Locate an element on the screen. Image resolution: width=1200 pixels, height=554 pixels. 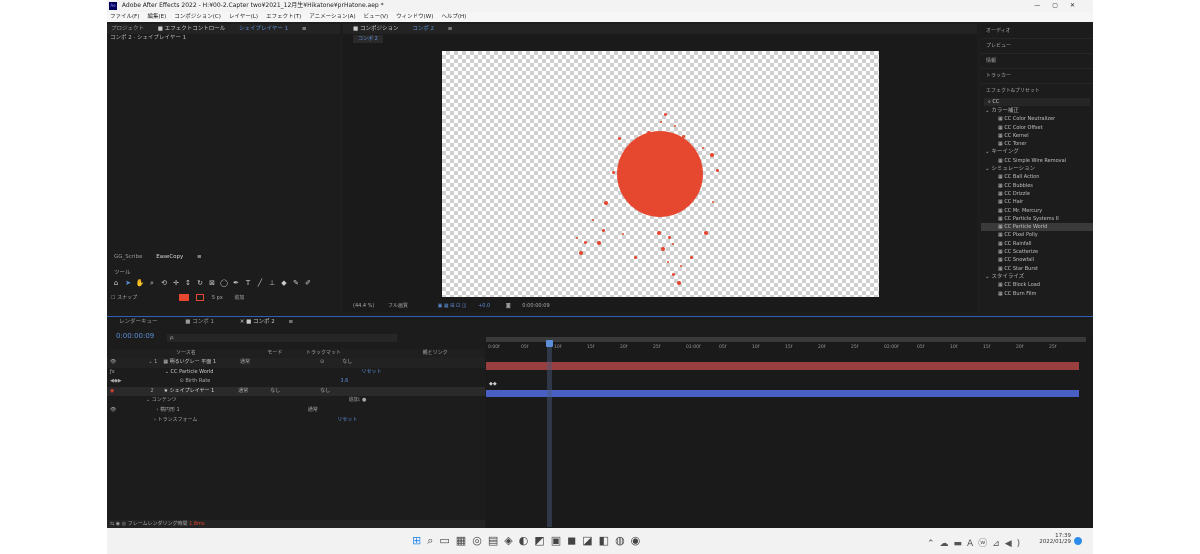
app-icon-2: ▤ is located at coordinates (496, 540).